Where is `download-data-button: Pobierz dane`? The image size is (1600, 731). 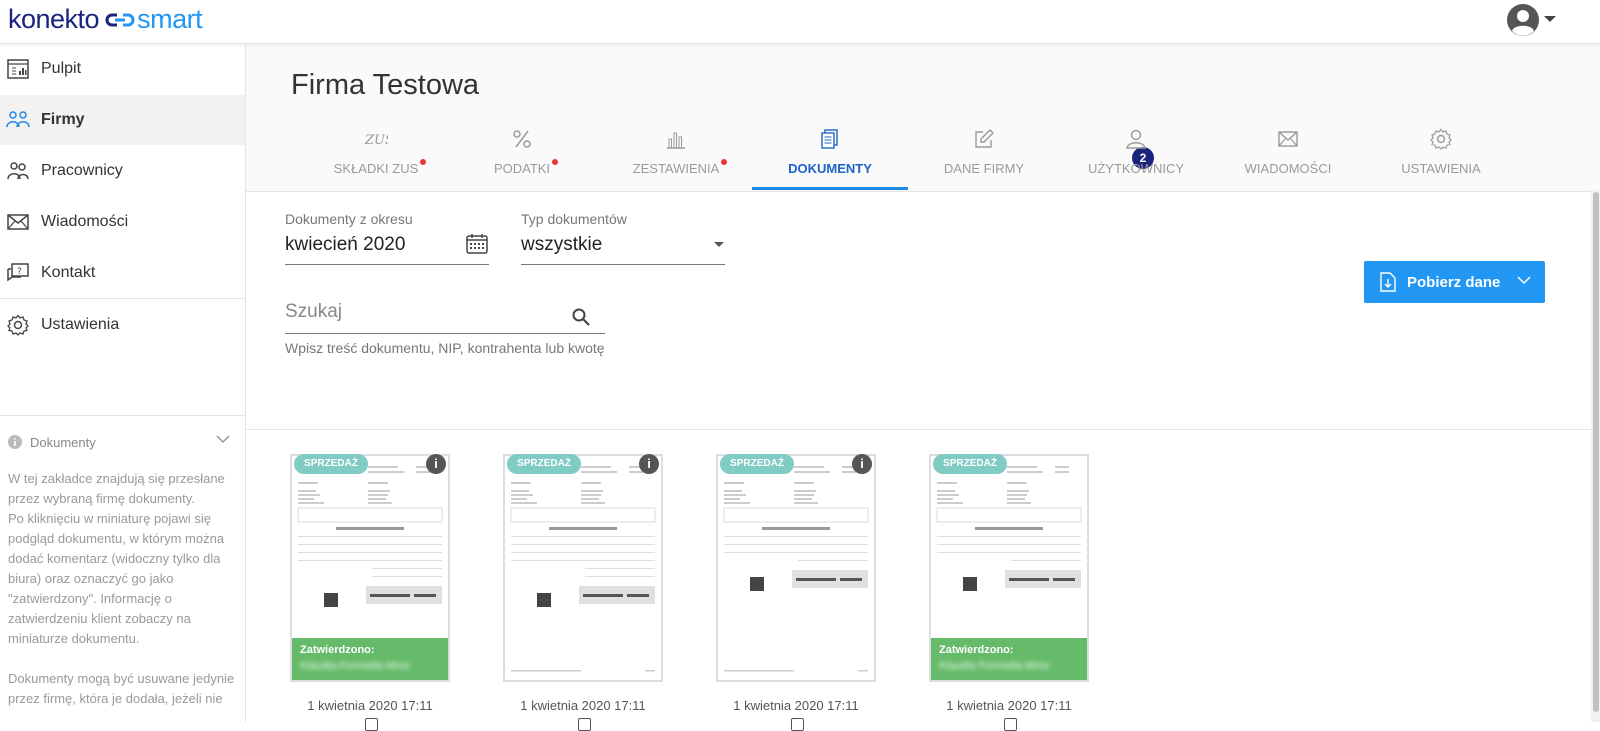 download-data-button: Pobierz dane is located at coordinates (1454, 282).